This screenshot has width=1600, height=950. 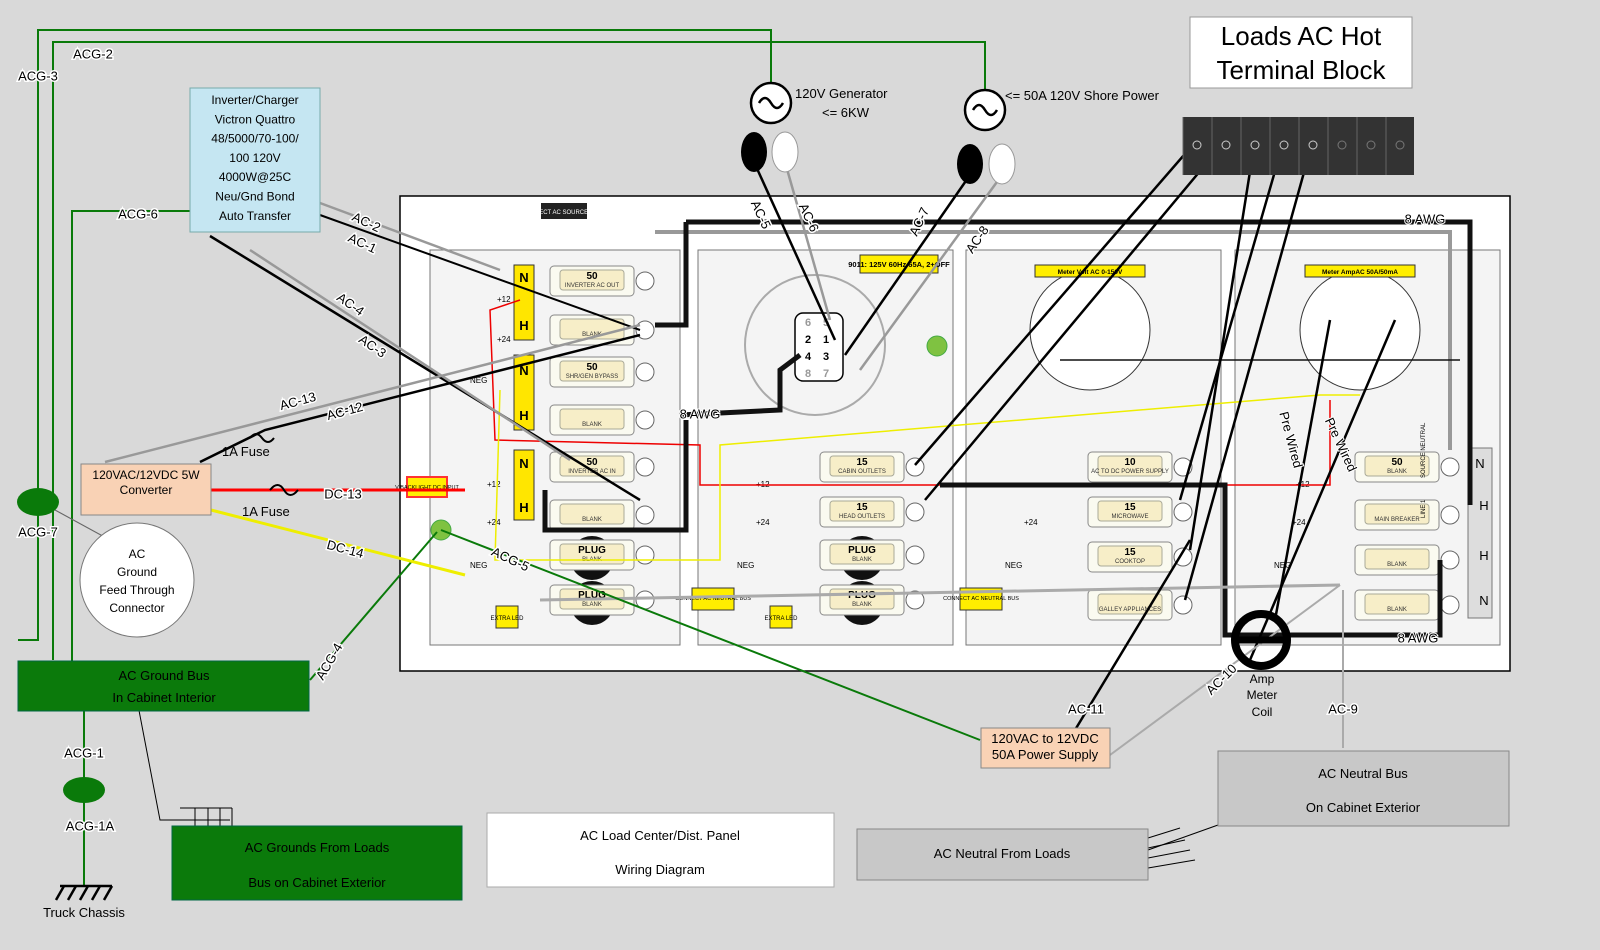 I want to click on amp-coil-label: Coil, so click(x=1262, y=712).